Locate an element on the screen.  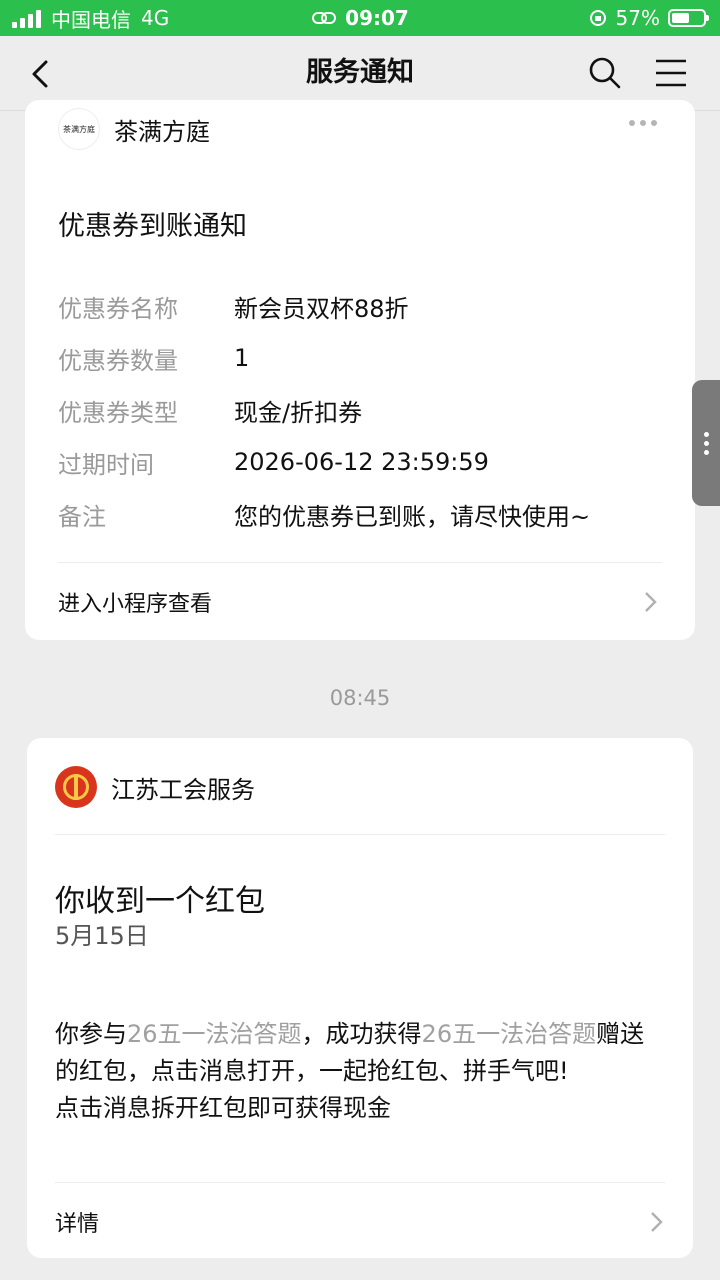
rotation-lock-icon is located at coordinates (597, 18).